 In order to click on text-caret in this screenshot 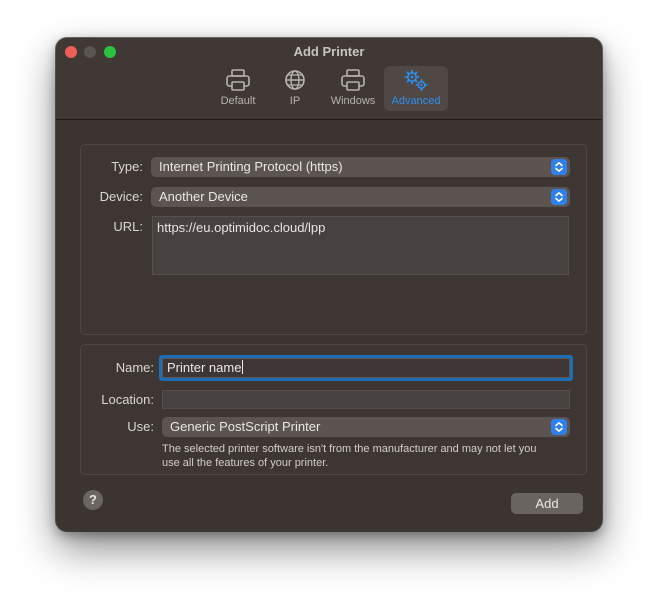, I will do `click(243, 367)`.